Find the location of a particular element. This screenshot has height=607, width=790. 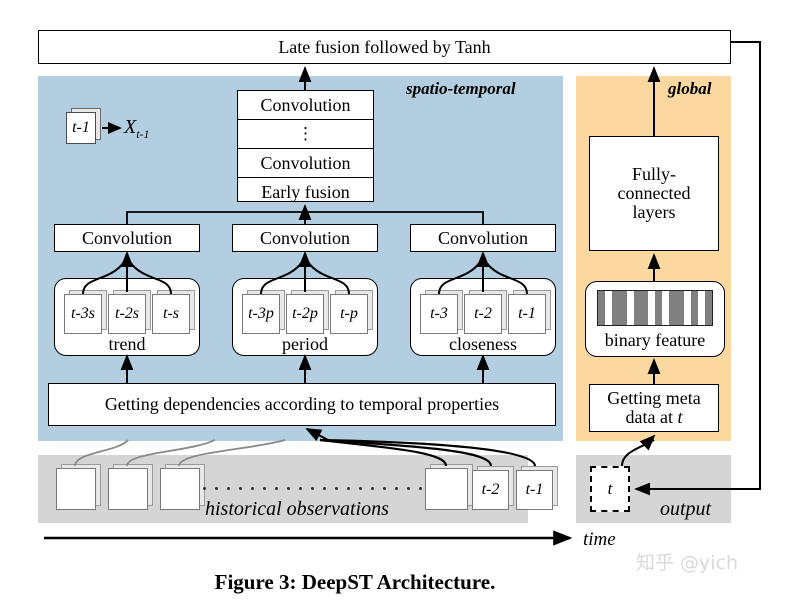

group-period-caption: period is located at coordinates (305, 344).